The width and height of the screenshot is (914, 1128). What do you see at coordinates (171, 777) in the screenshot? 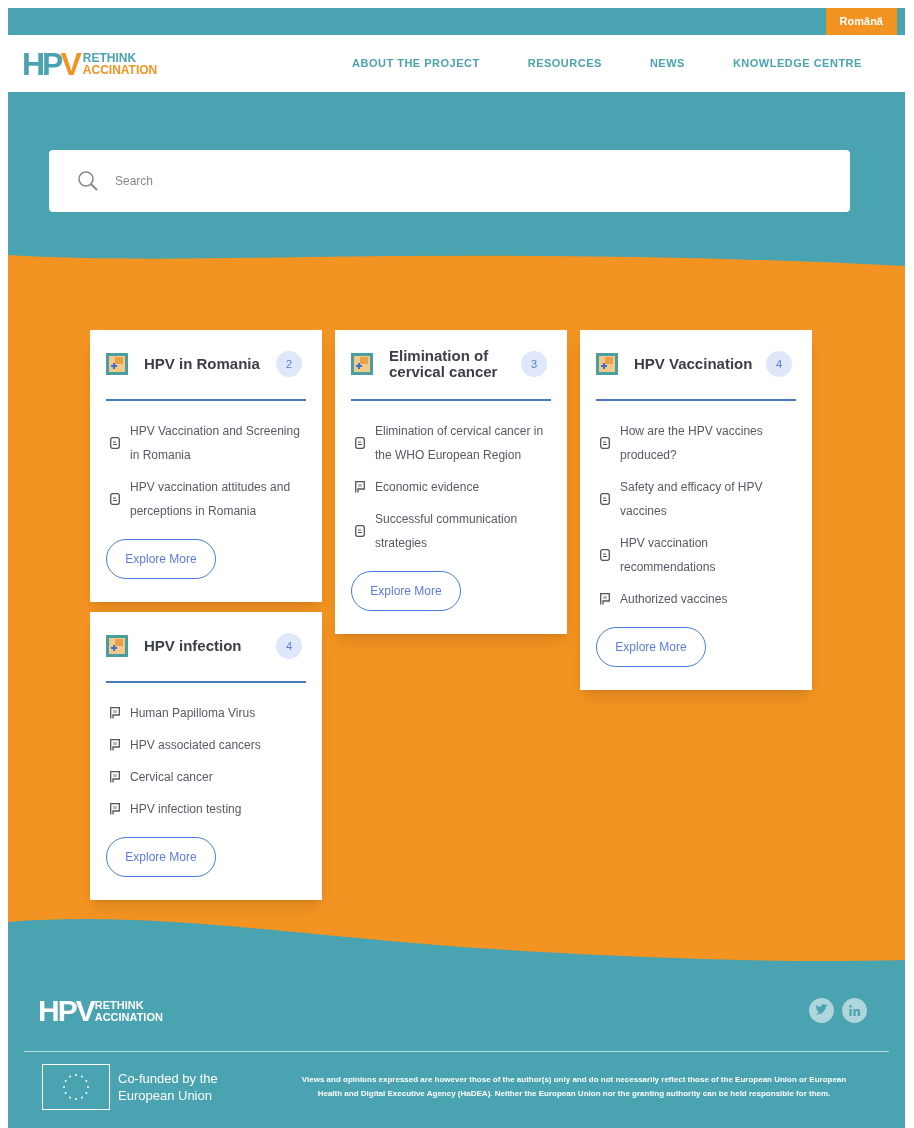
I see `resource-link: Cervical cancer` at bounding box center [171, 777].